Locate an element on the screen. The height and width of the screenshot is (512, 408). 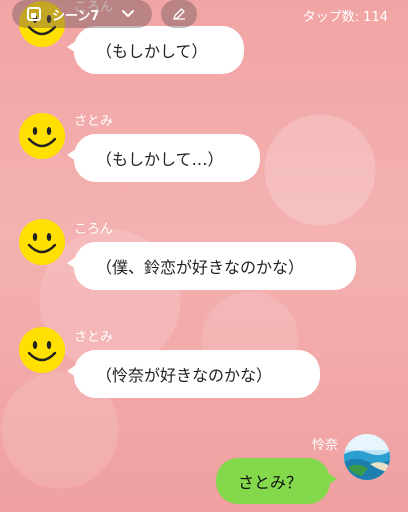
message-text: （もしかして） is located at coordinates (152, 51).